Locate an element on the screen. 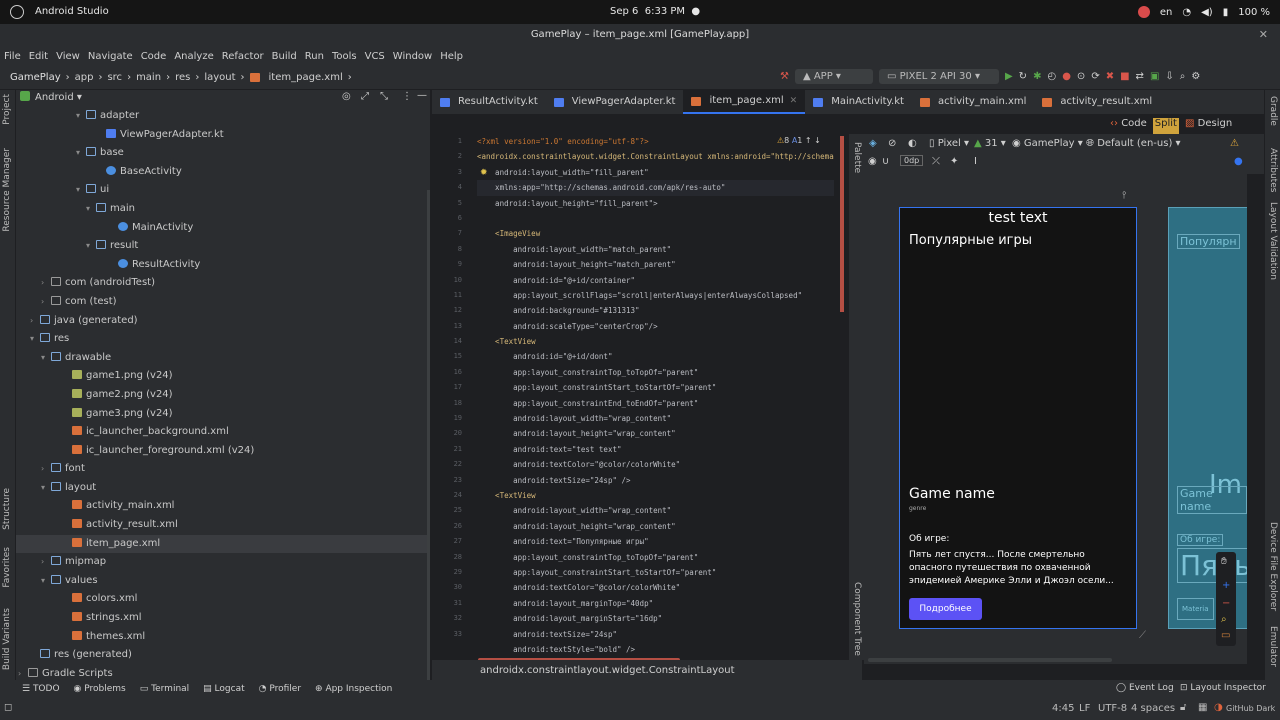 The image size is (1280, 720). hammer-icon: ⚒ is located at coordinates (784, 76).